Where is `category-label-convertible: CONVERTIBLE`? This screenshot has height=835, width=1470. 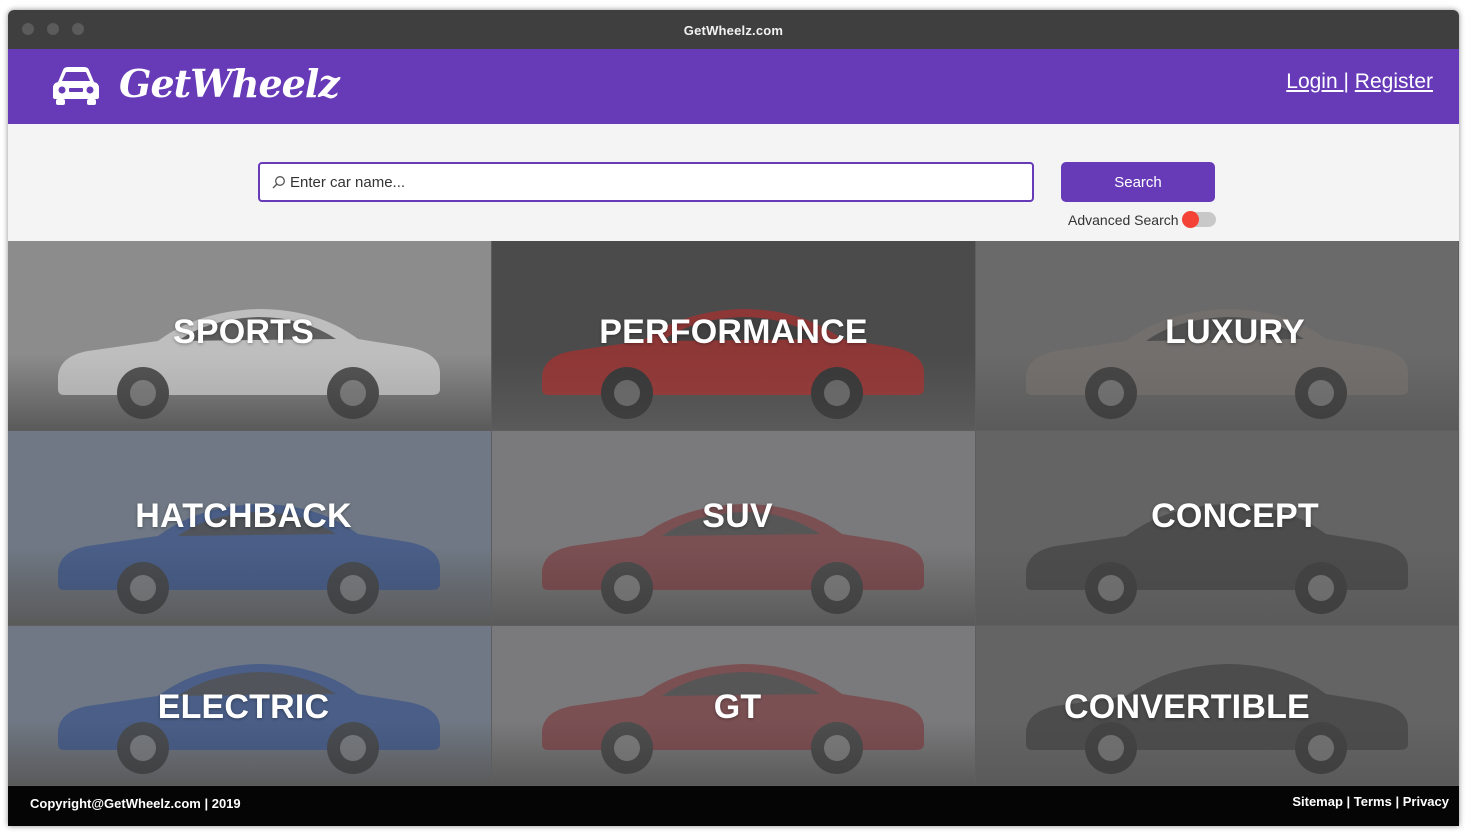
category-label-convertible: CONVERTIBLE is located at coordinates (1187, 707).